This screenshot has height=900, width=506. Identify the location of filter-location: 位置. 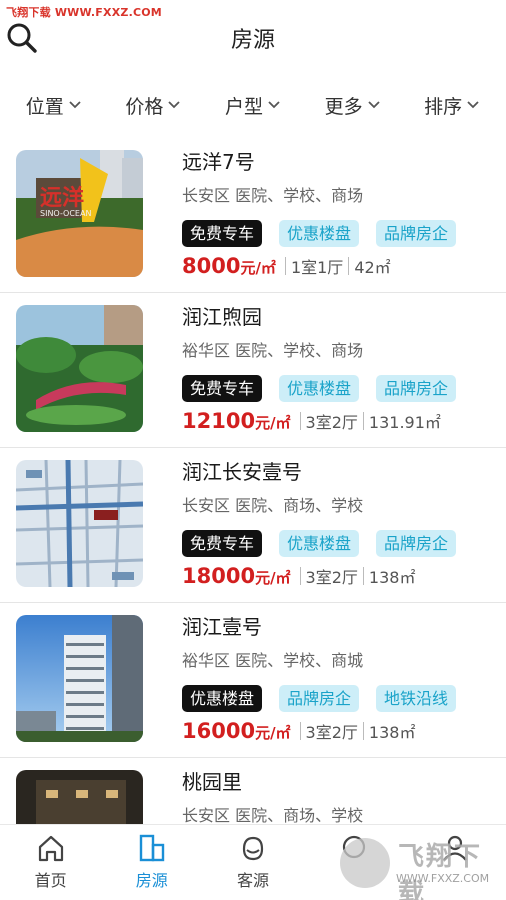
(54, 105).